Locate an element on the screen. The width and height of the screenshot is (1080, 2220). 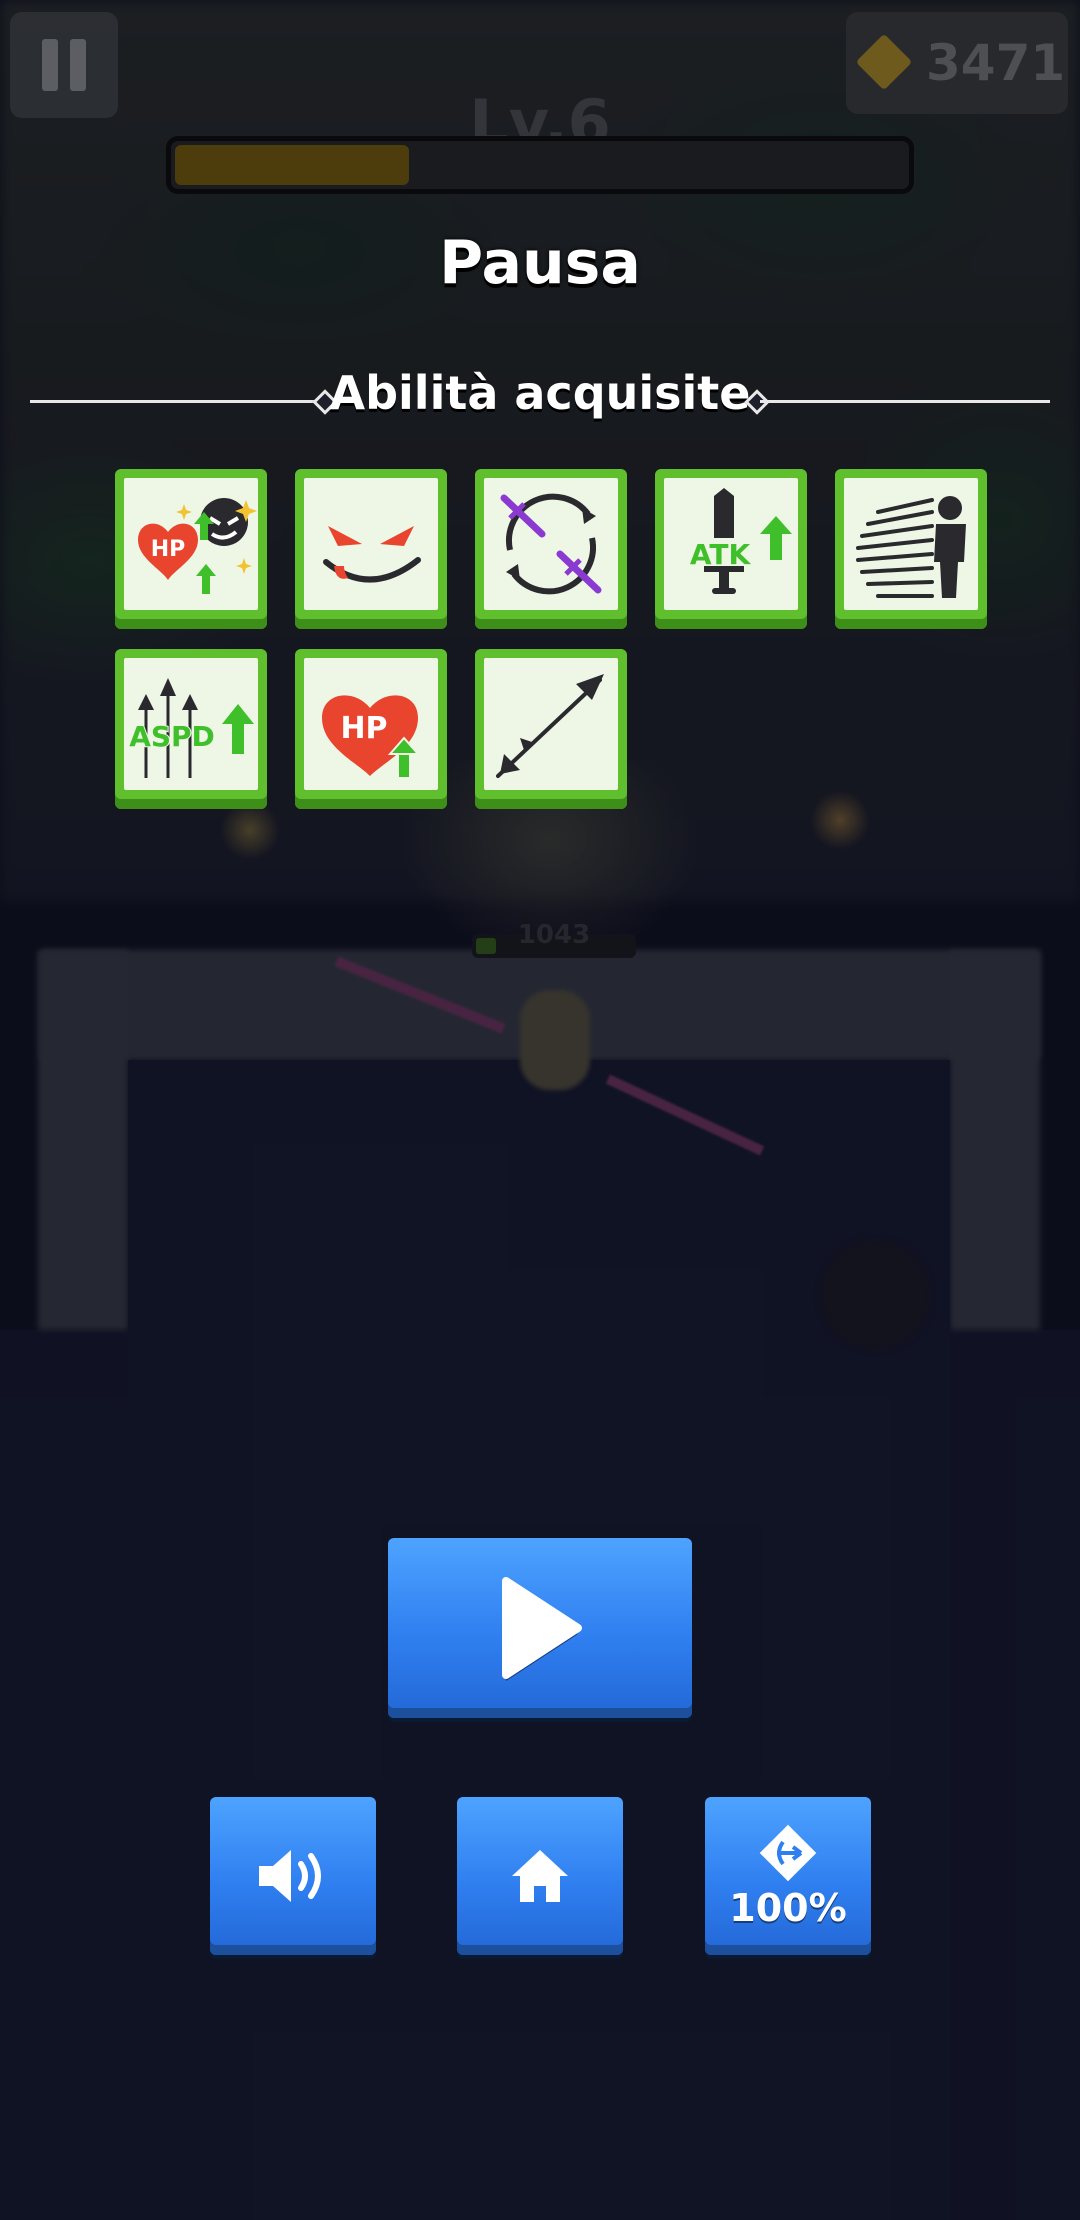
gem-icon is located at coordinates (884, 62).